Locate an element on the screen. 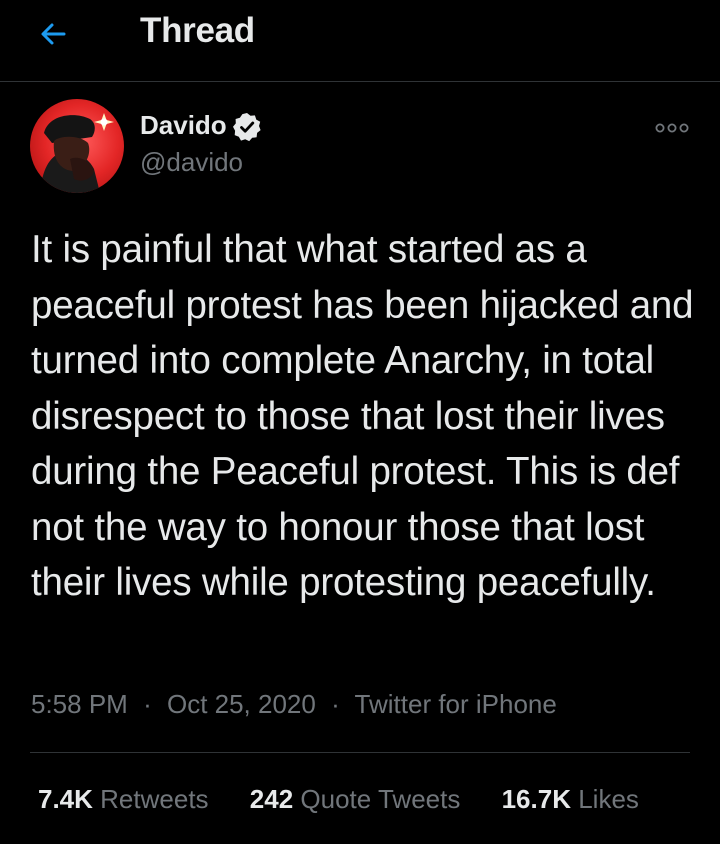 The height and width of the screenshot is (844, 720). more-options-icon is located at coordinates (672, 128).